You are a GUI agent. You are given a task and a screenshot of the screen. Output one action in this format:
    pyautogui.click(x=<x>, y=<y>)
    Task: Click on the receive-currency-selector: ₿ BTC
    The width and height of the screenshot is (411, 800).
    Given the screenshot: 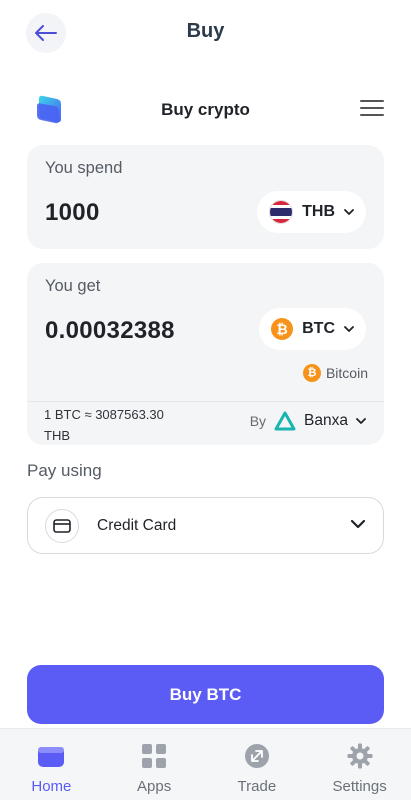 What is the action you would take?
    pyautogui.click(x=312, y=329)
    